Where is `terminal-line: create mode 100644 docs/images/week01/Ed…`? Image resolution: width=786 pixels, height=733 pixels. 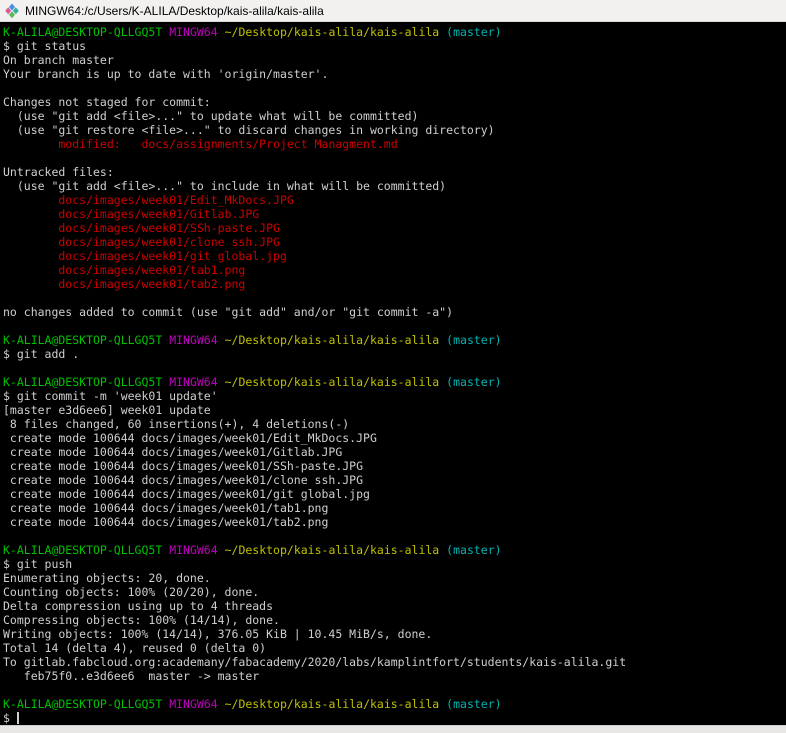
terminal-line: create mode 100644 docs/images/week01/Ed… is located at coordinates (190, 438).